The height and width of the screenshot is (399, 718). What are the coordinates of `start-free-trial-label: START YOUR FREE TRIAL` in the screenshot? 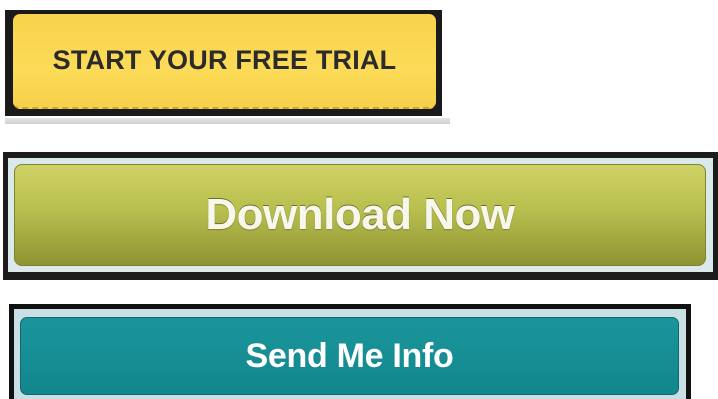 It's located at (224, 60).